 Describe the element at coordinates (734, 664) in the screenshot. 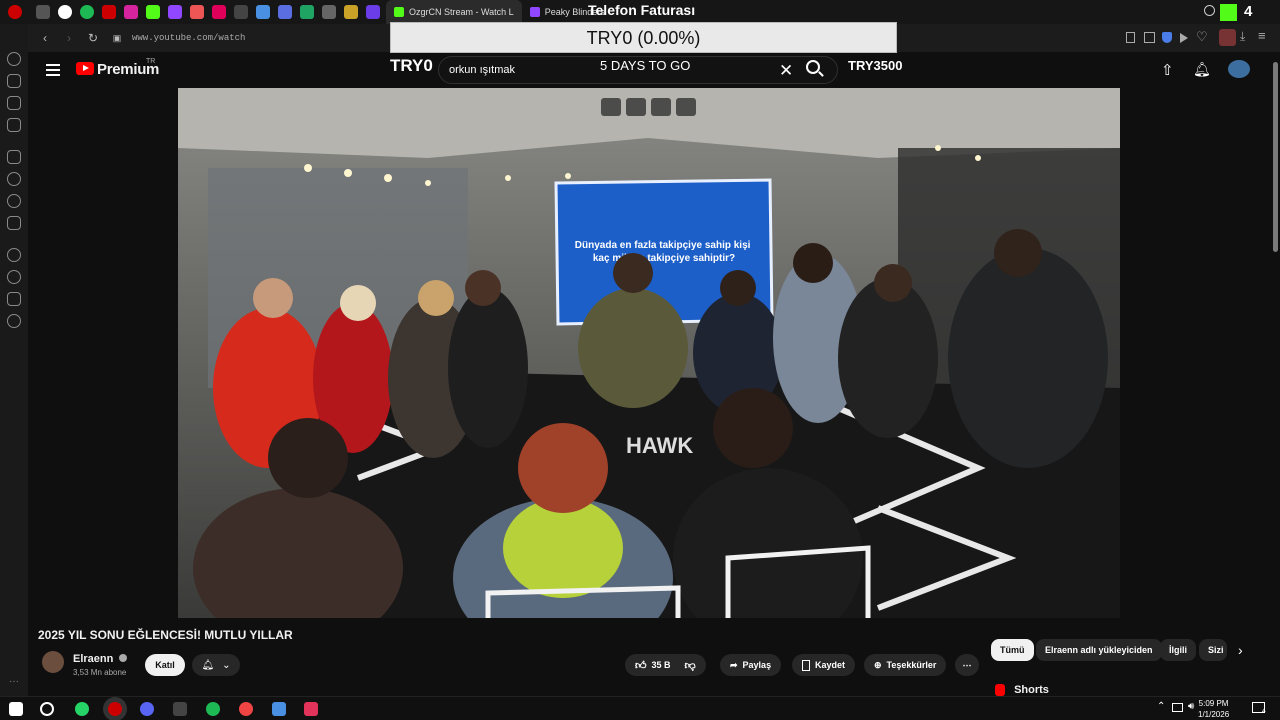

I see `share-icon: ➦` at that location.